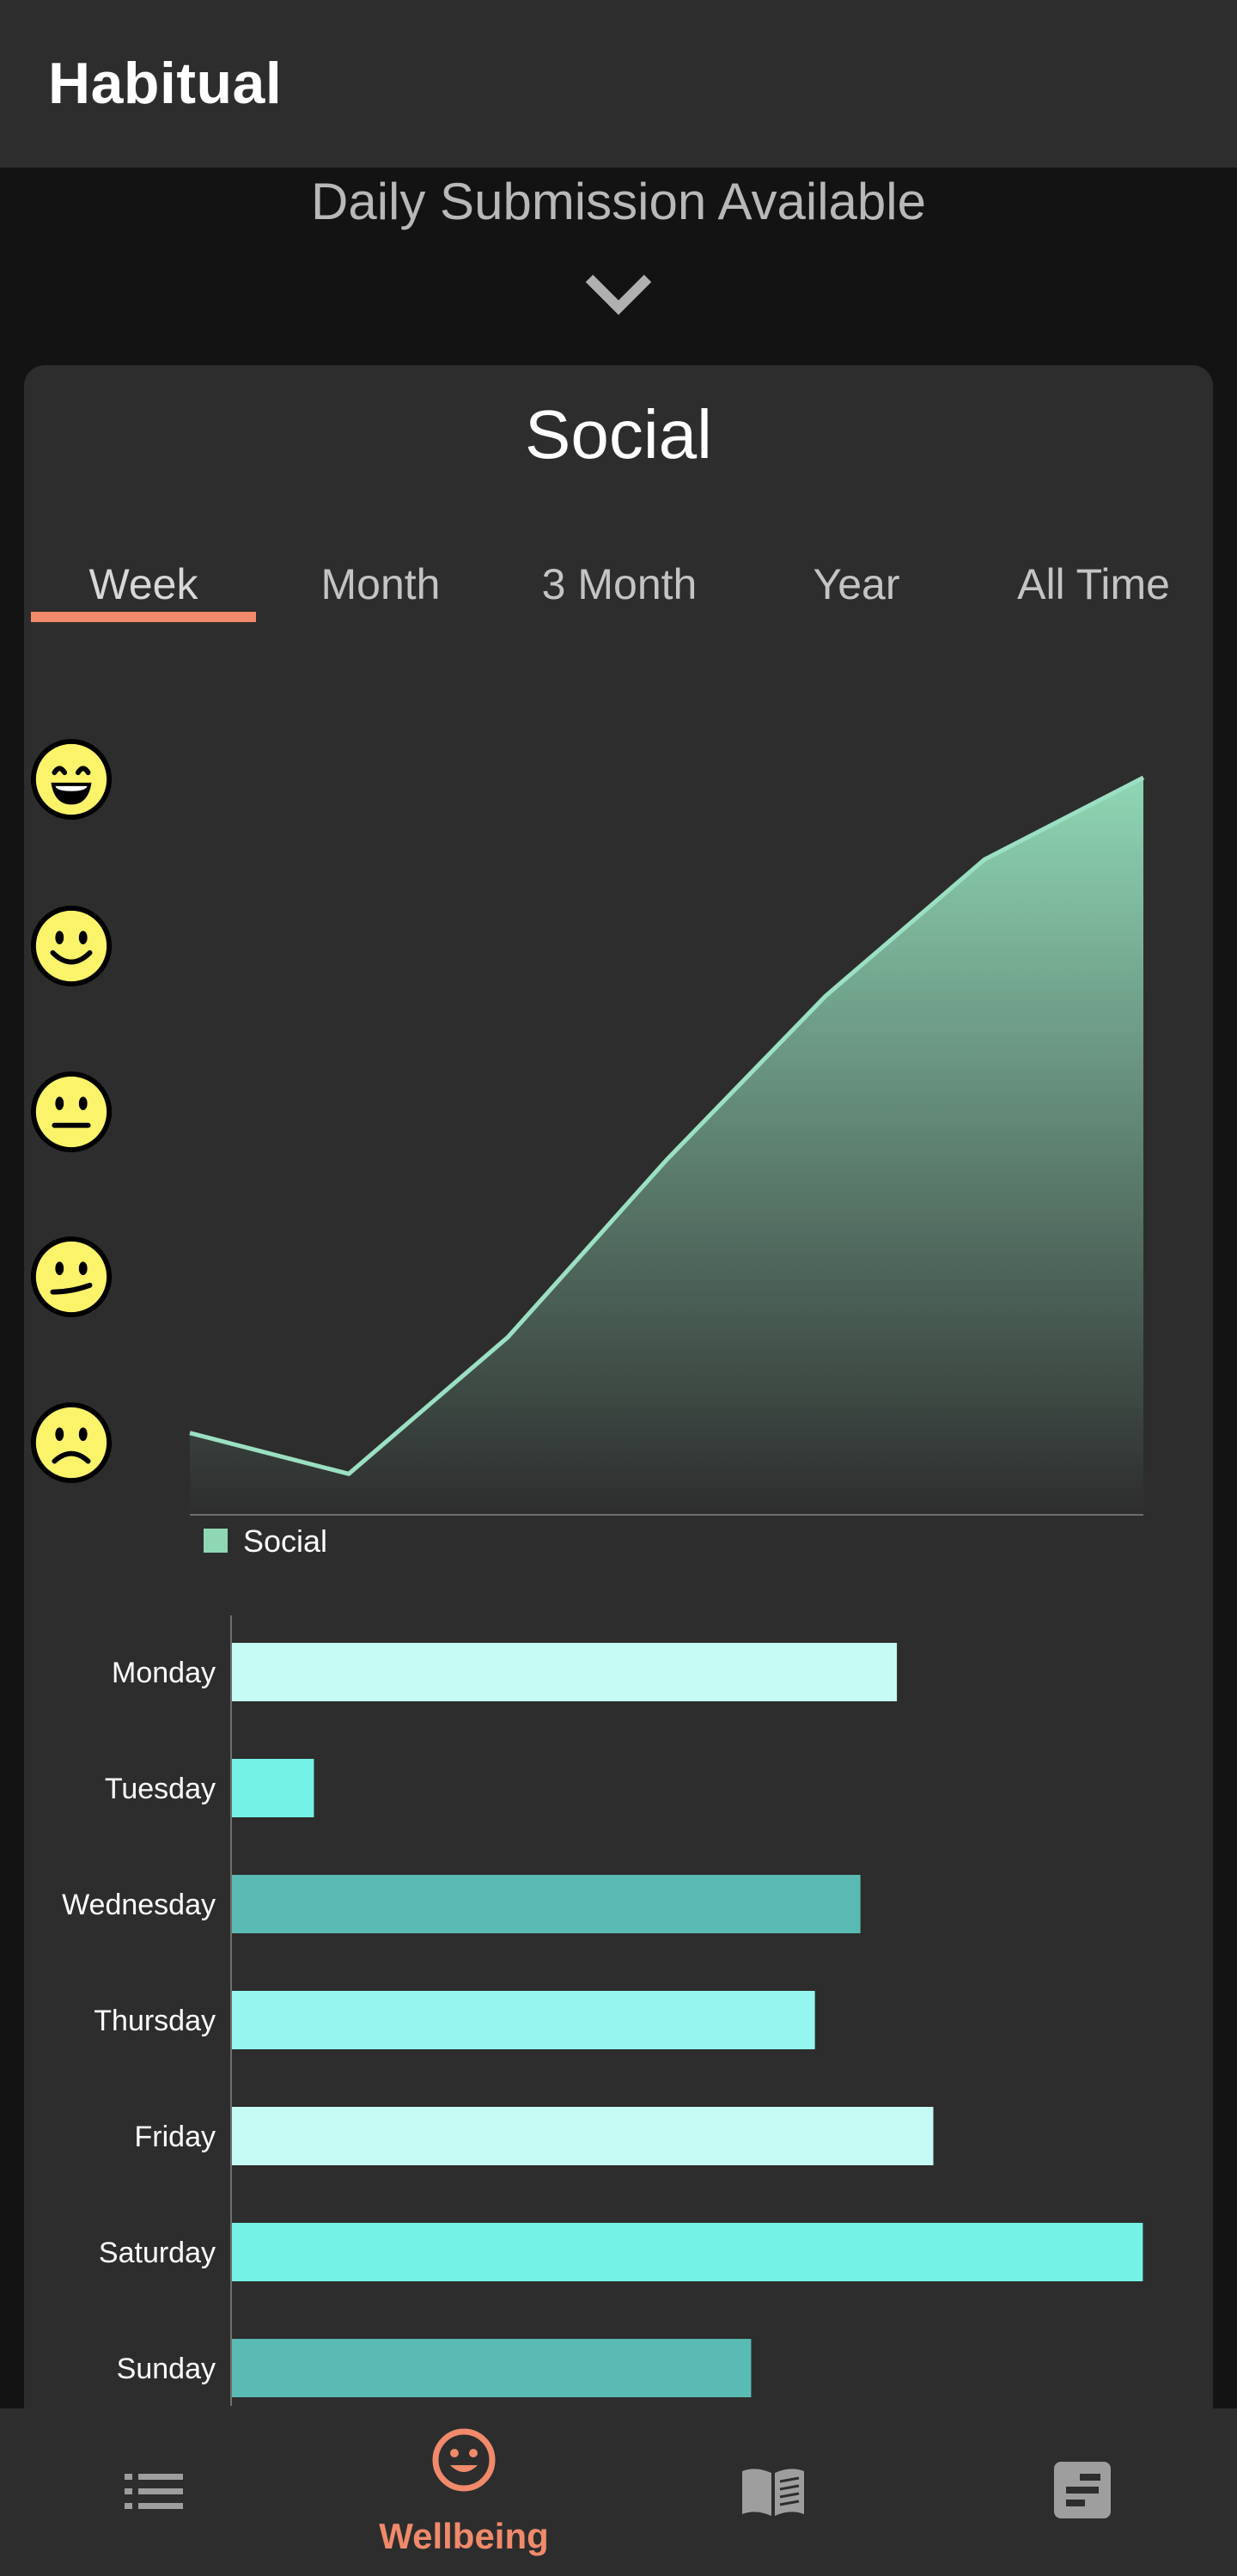 Image resolution: width=1237 pixels, height=2576 pixels. I want to click on tab-3-month: 3 Month, so click(619, 588).